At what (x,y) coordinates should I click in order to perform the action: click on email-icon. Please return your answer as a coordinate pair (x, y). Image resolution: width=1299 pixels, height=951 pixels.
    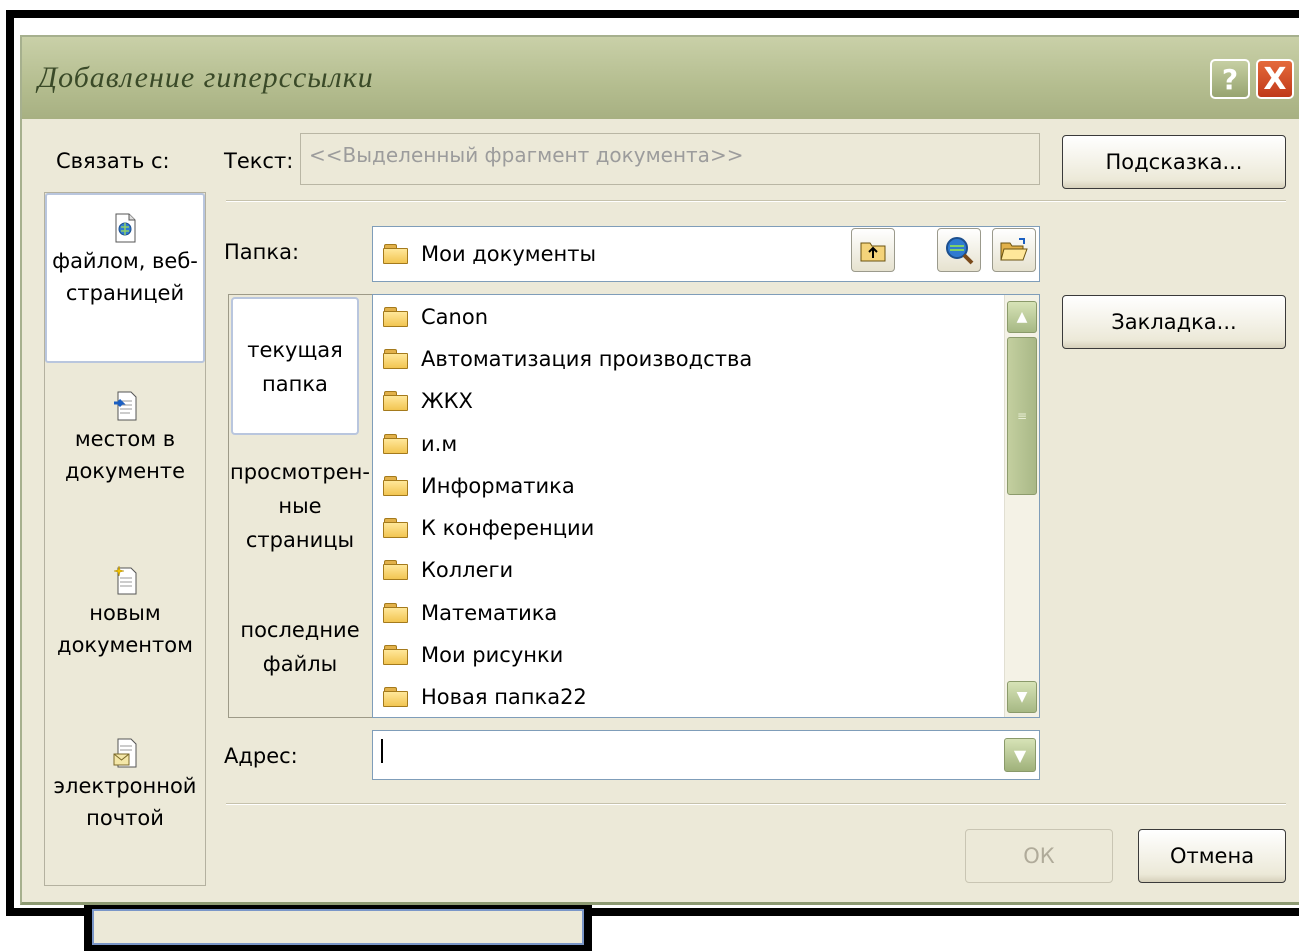
    Looking at the image, I should click on (125, 753).